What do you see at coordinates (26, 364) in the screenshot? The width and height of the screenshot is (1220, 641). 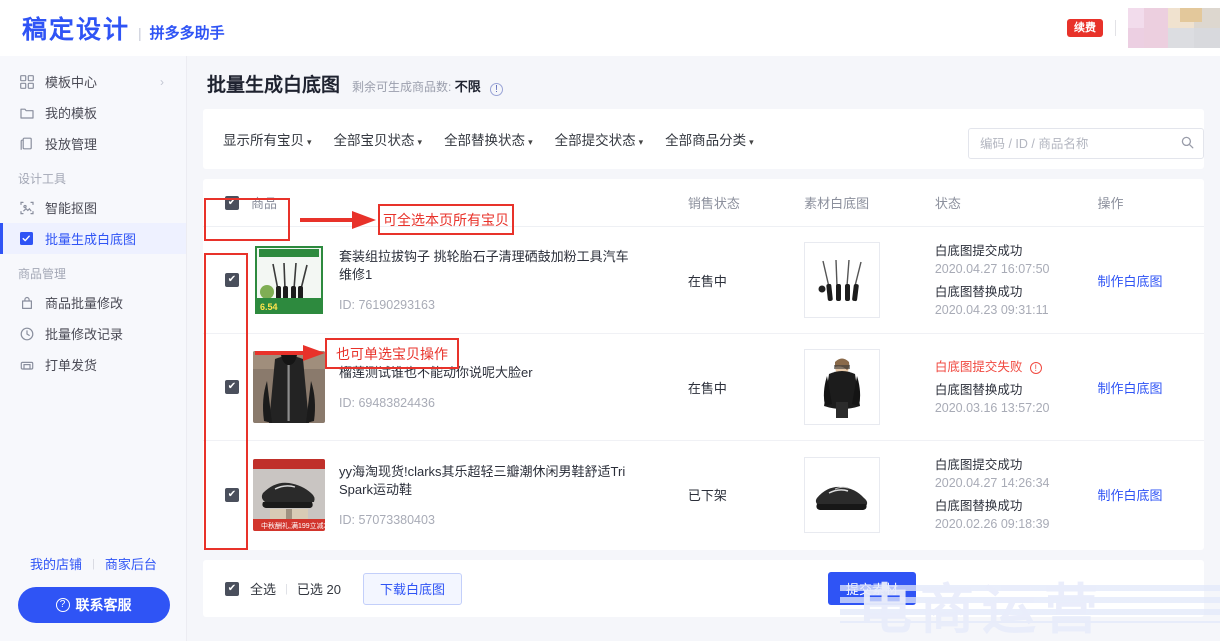 I see `printer-icon` at bounding box center [26, 364].